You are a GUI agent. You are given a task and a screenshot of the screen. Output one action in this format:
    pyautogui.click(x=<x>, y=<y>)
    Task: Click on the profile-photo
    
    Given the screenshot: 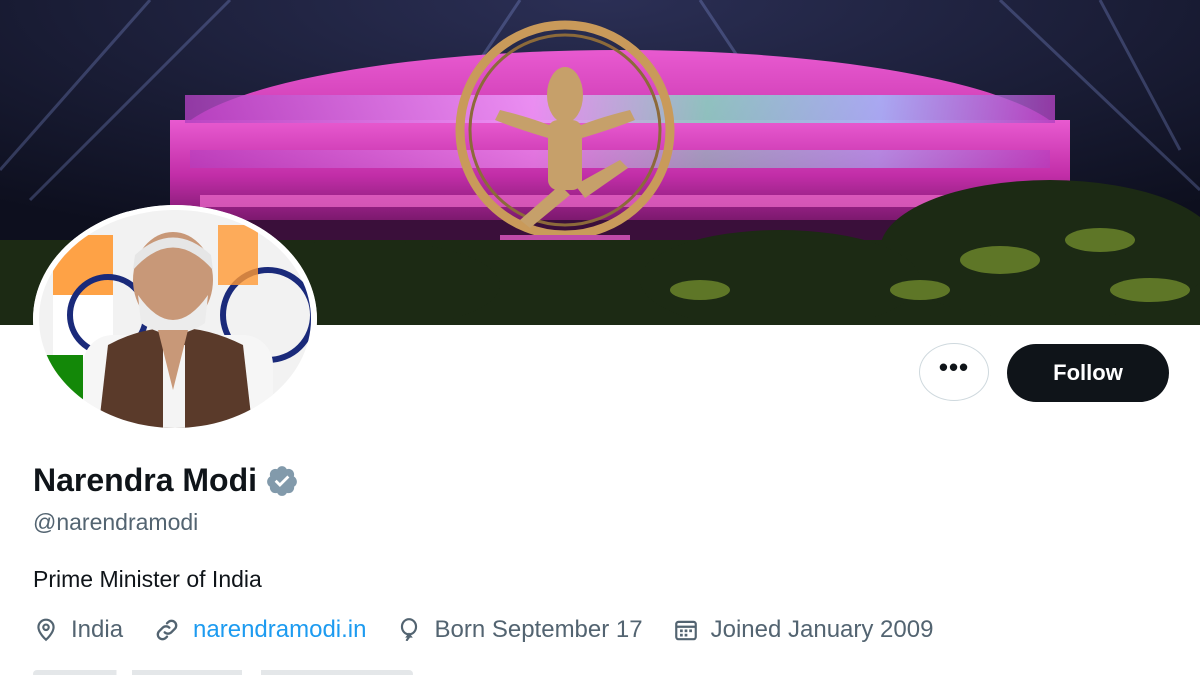 What is the action you would take?
    pyautogui.click(x=175, y=319)
    